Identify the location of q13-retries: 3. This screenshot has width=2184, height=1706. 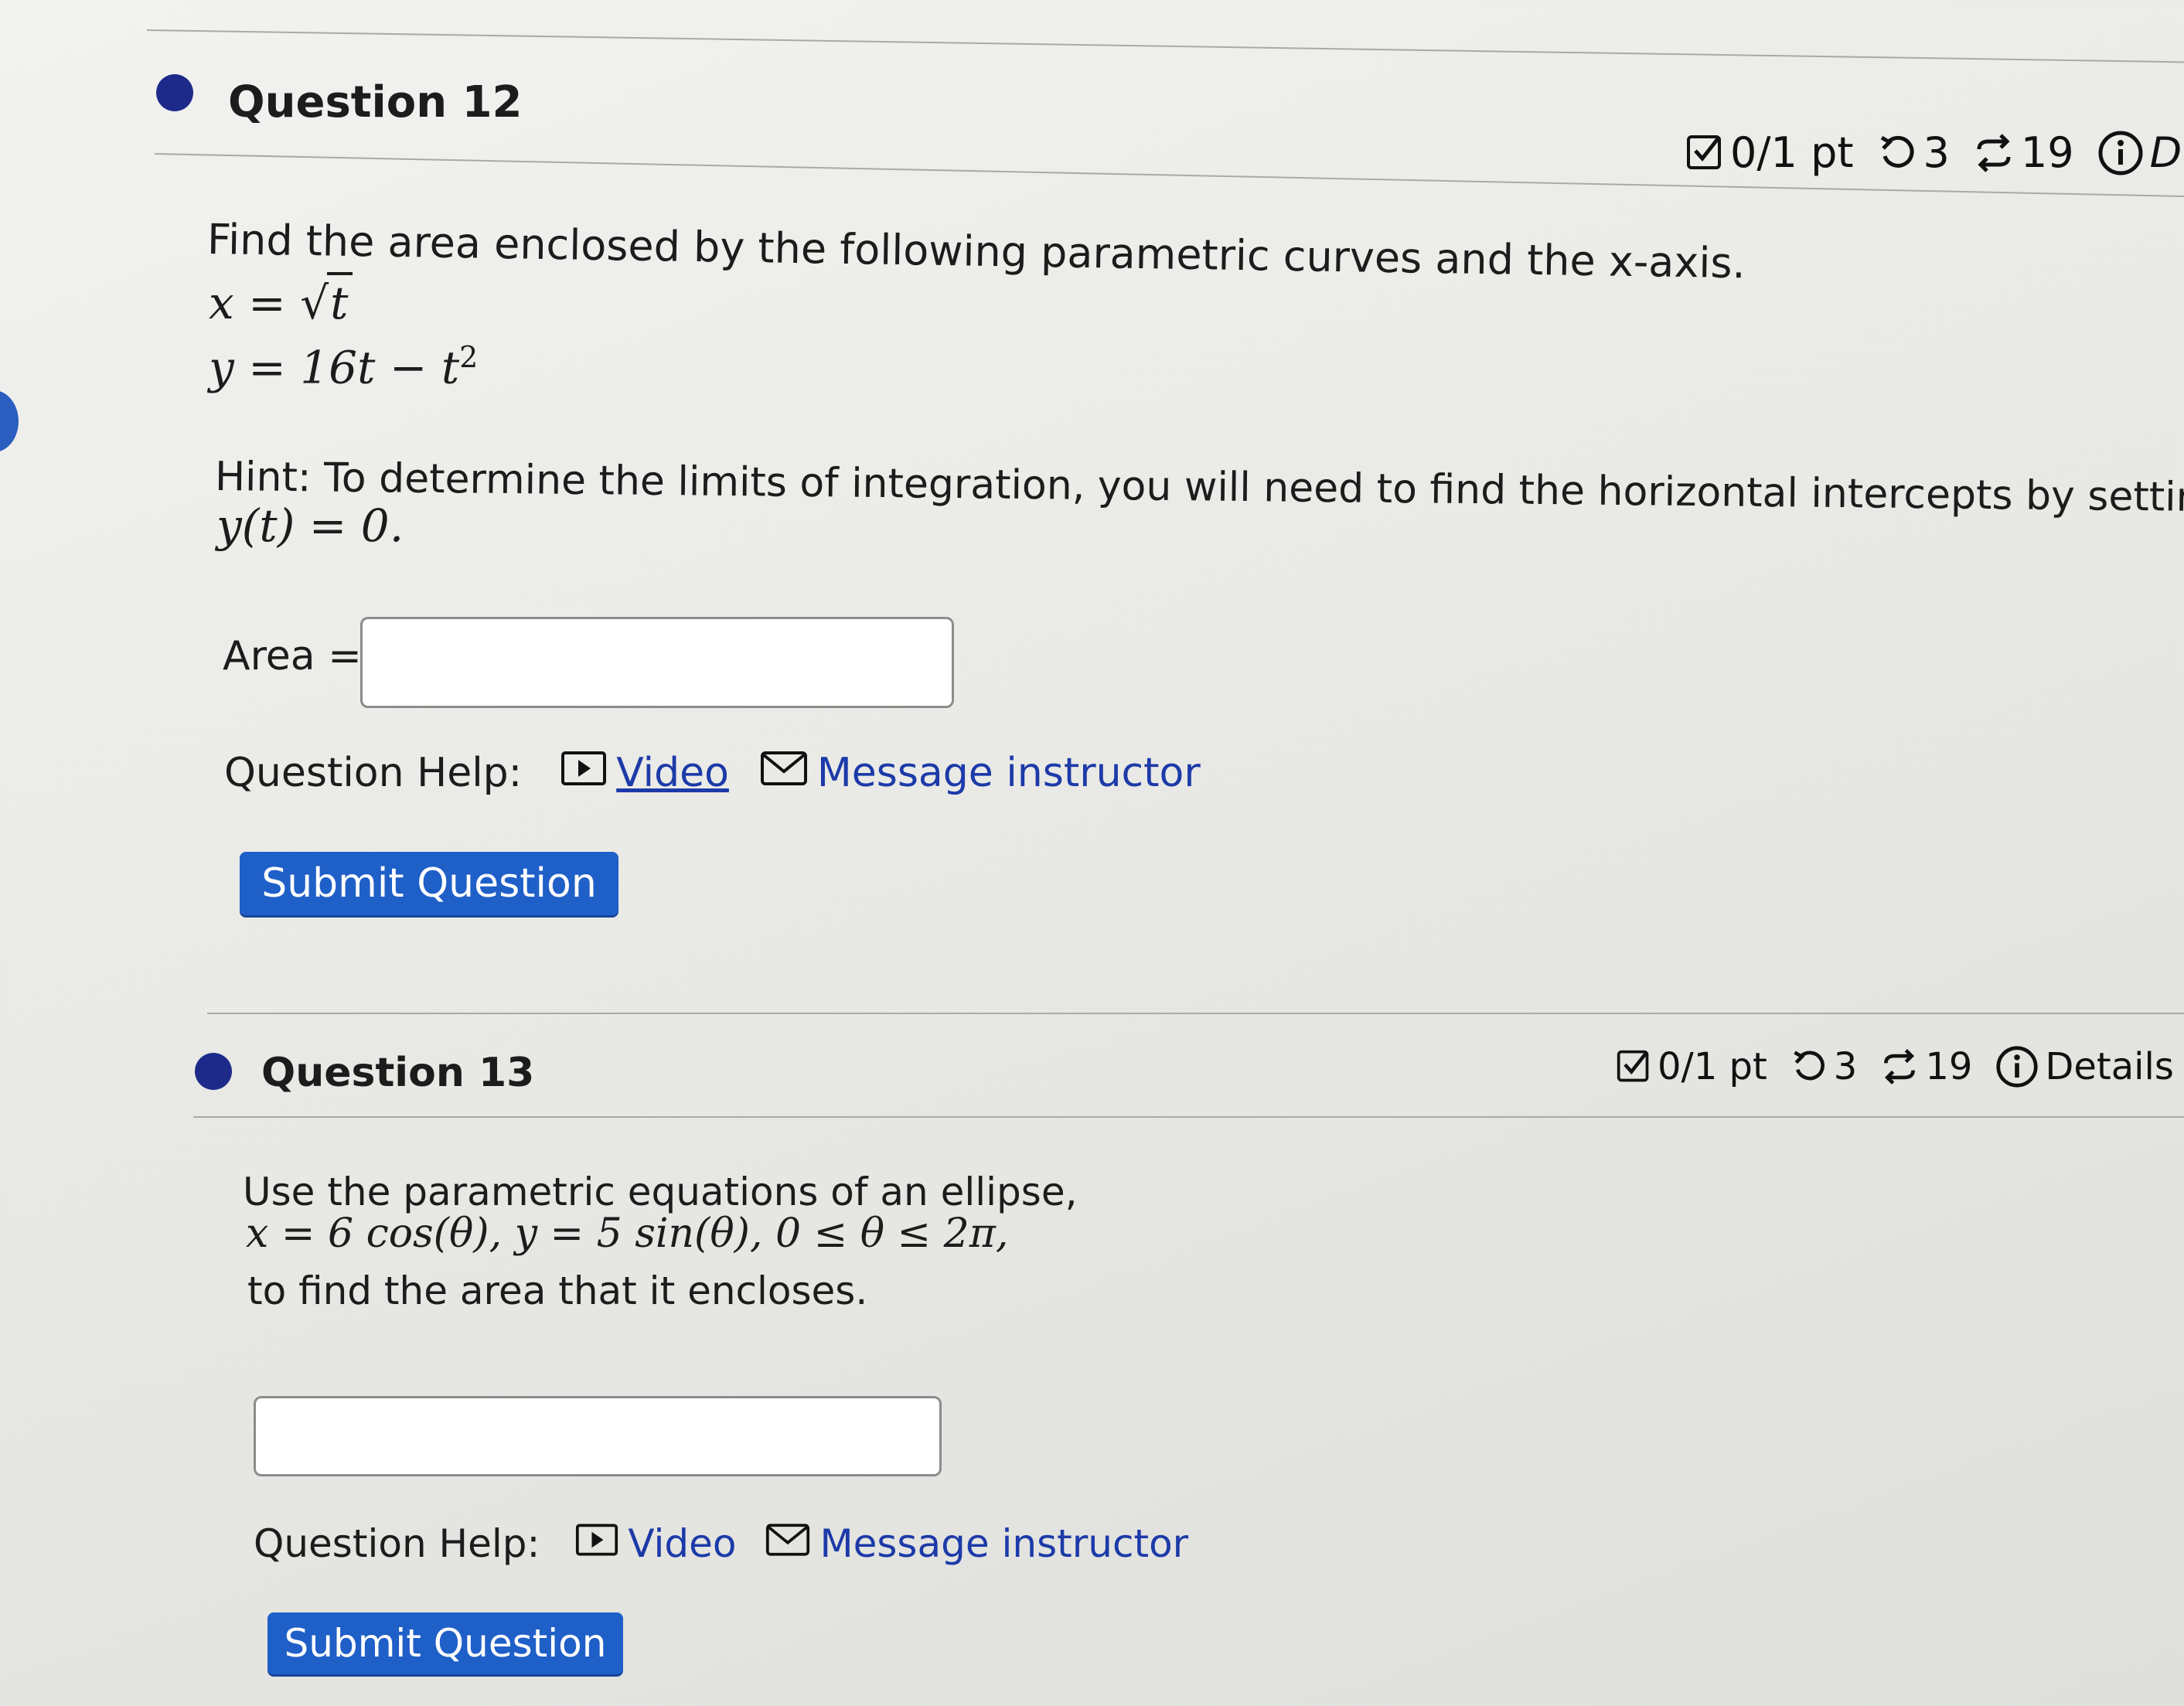
(1845, 1066).